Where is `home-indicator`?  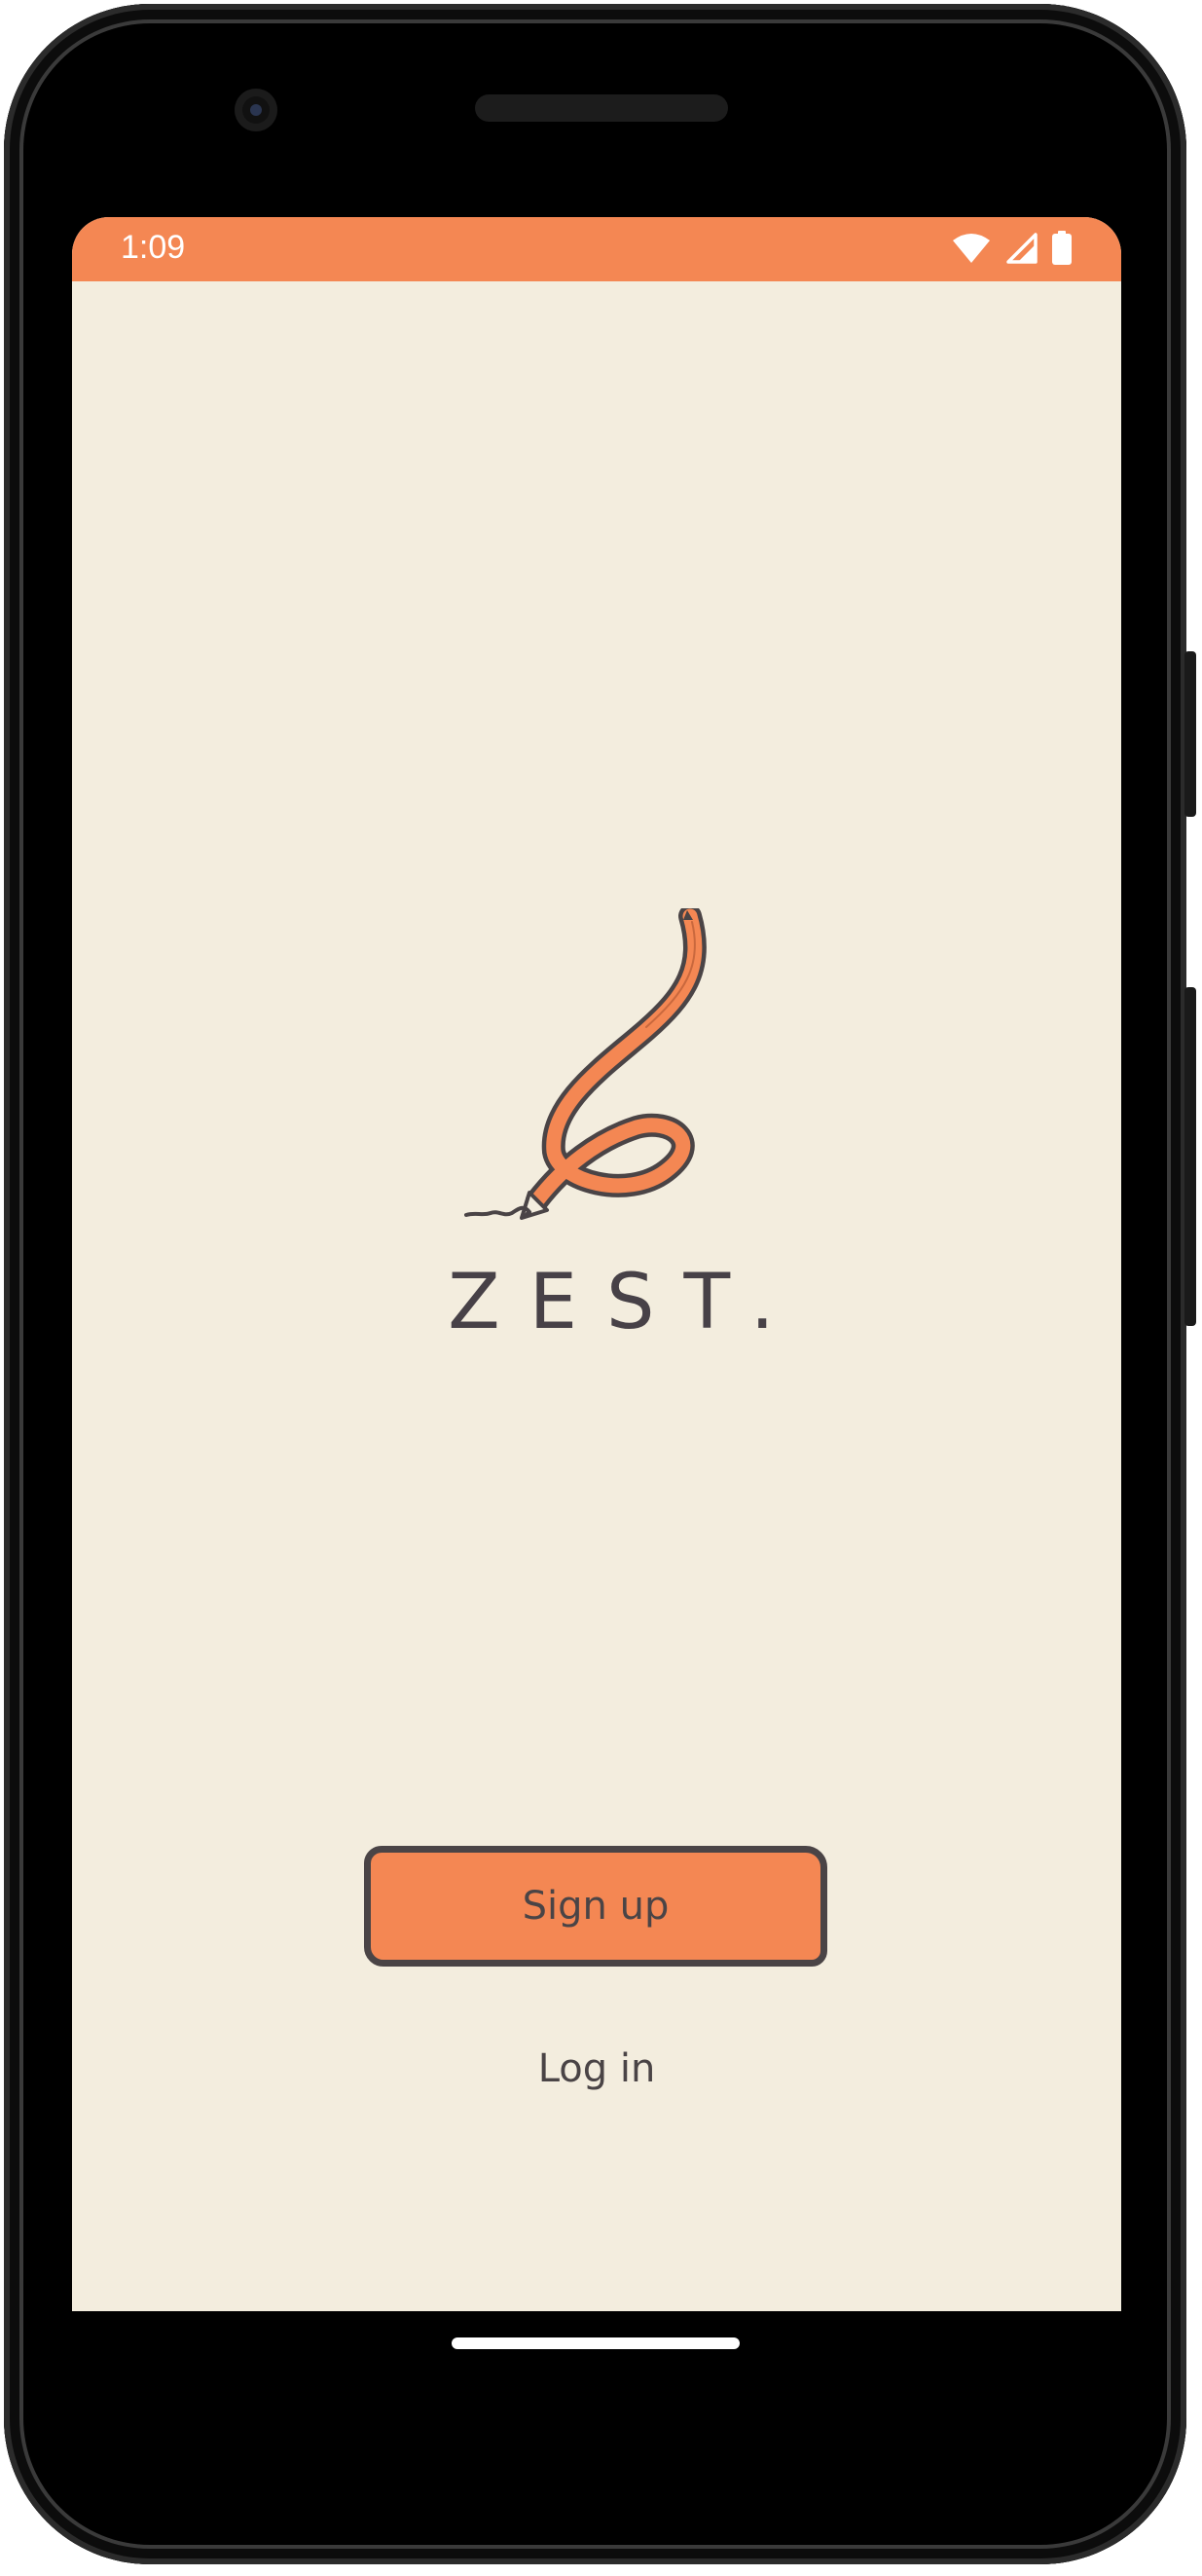
home-indicator is located at coordinates (596, 2343).